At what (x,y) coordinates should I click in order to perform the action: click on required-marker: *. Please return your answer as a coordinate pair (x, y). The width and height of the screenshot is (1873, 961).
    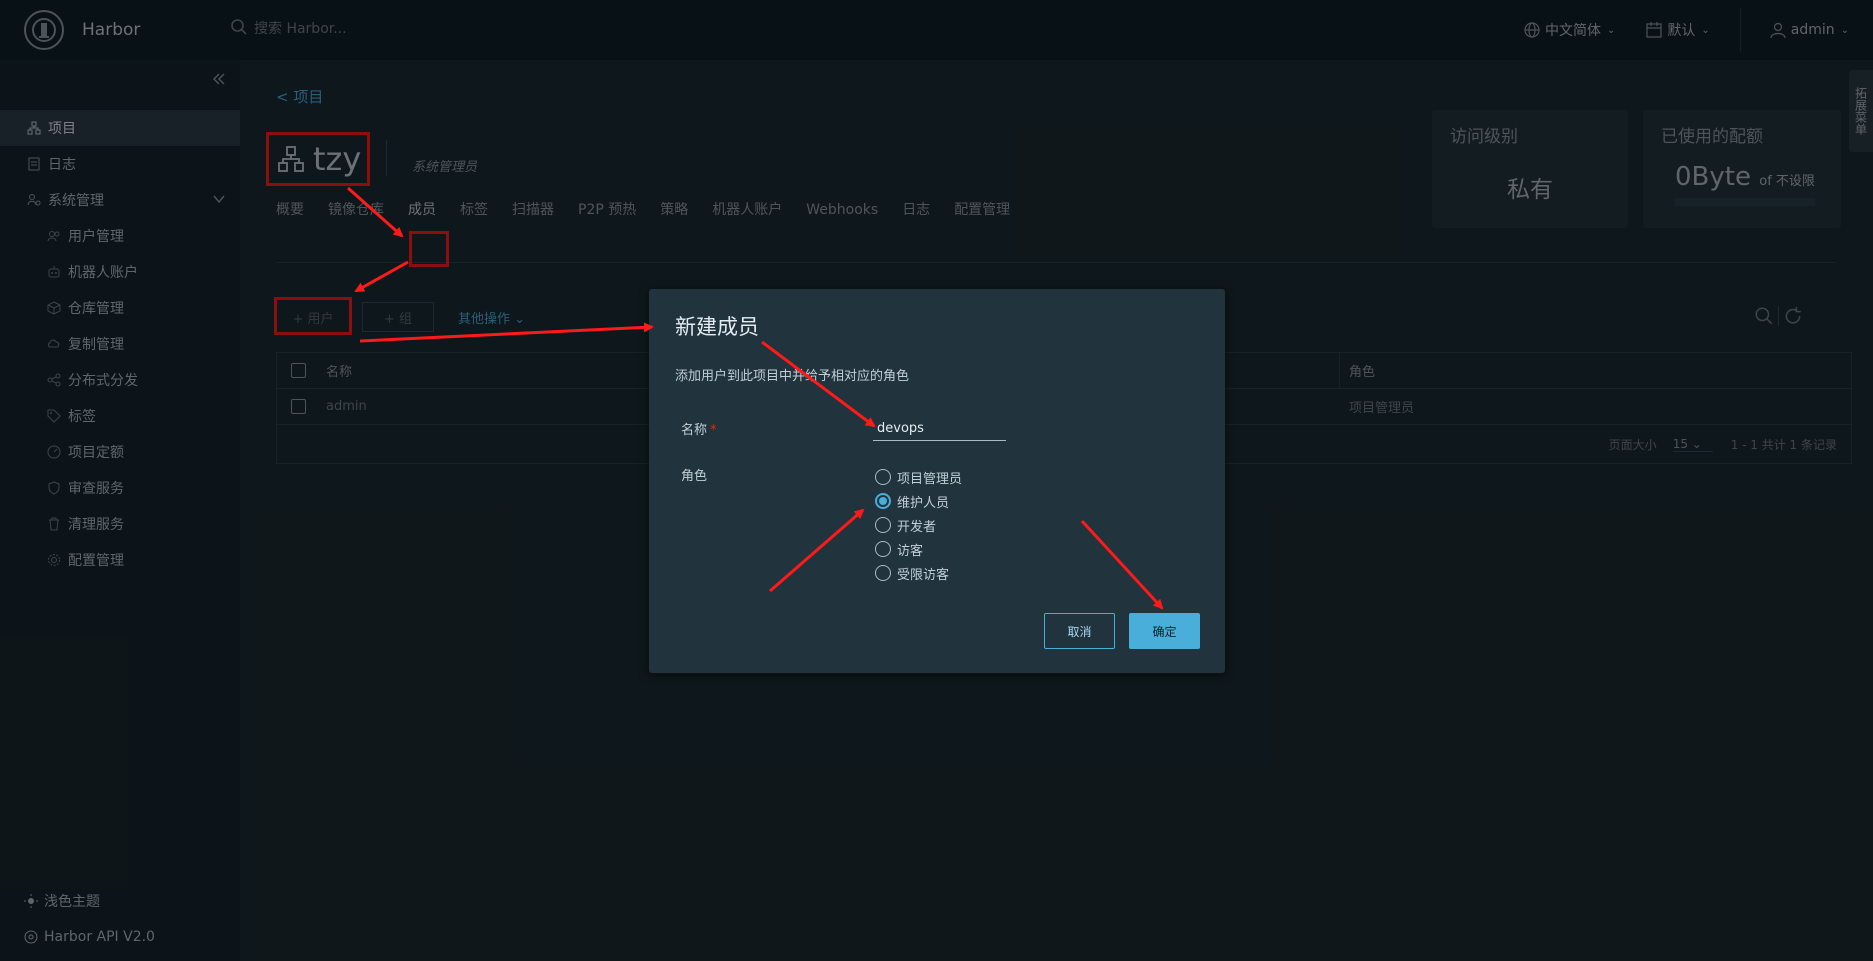
    Looking at the image, I should click on (713, 430).